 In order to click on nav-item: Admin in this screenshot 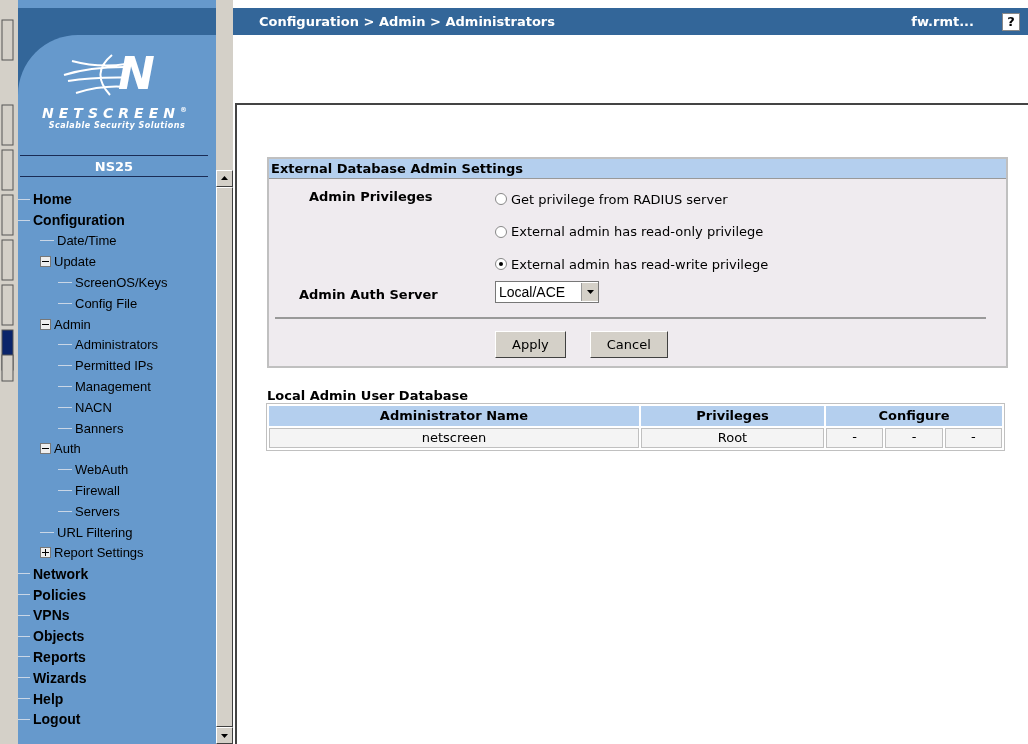, I will do `click(72, 324)`.